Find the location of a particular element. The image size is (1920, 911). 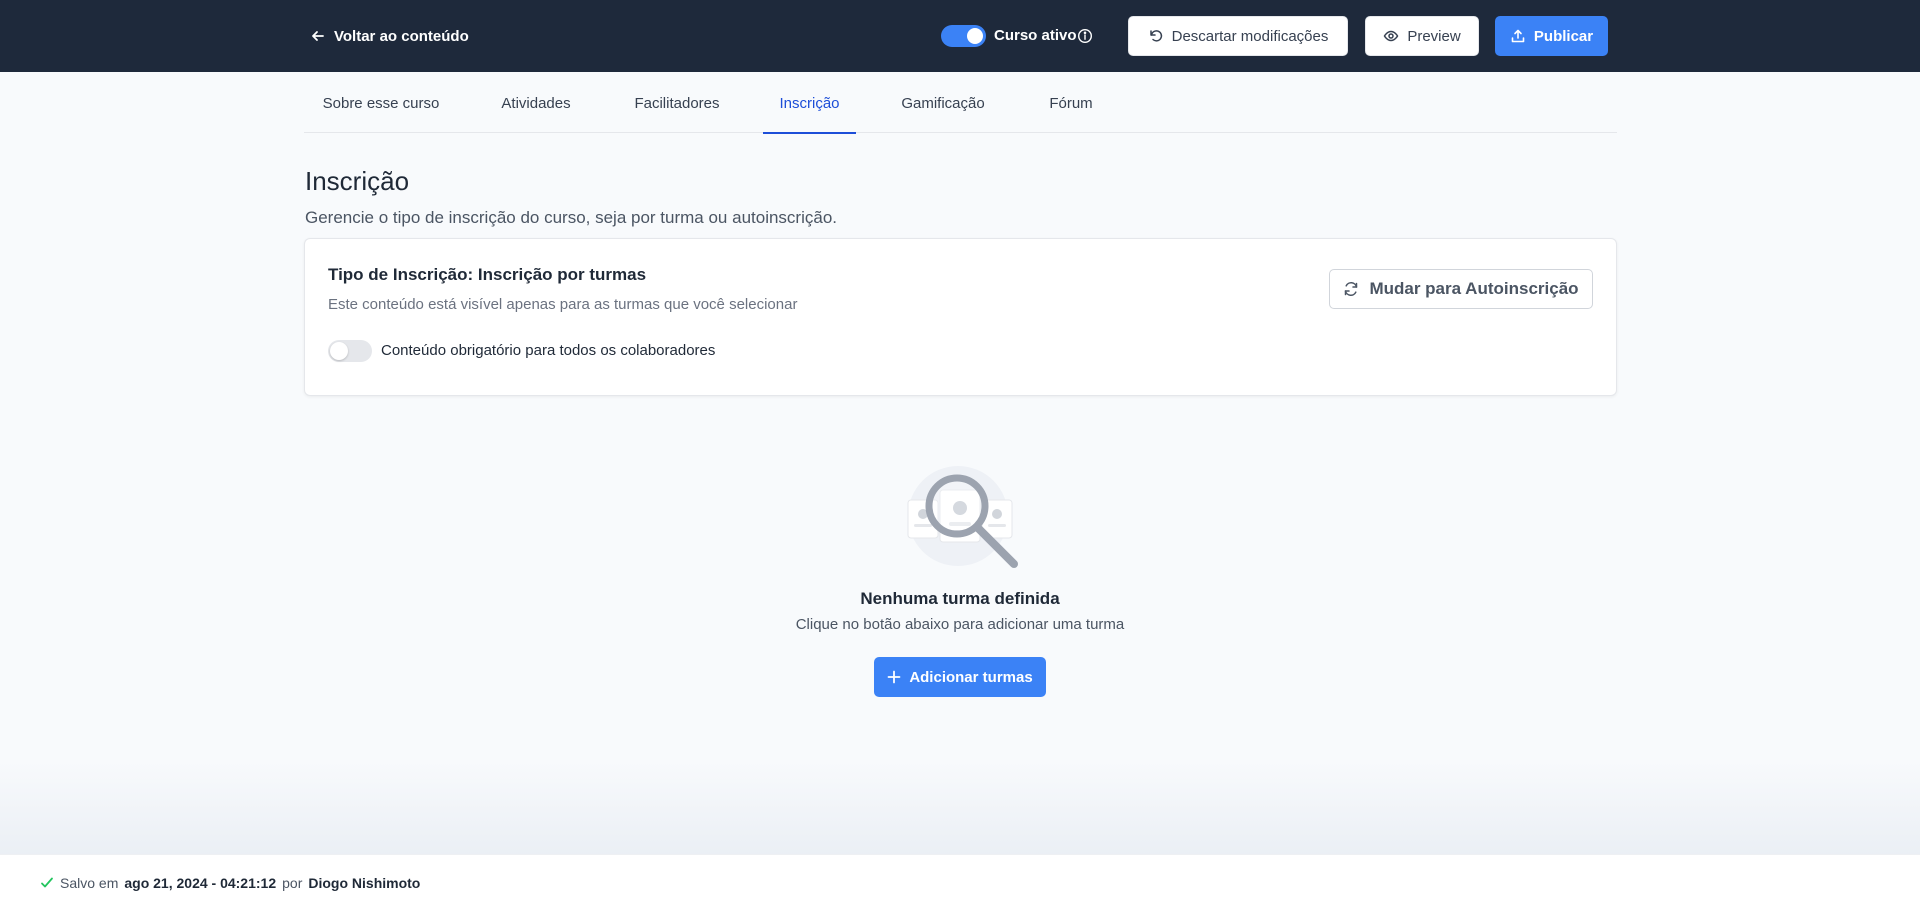

tab-facilitadores: Facilitadores is located at coordinates (677, 102).